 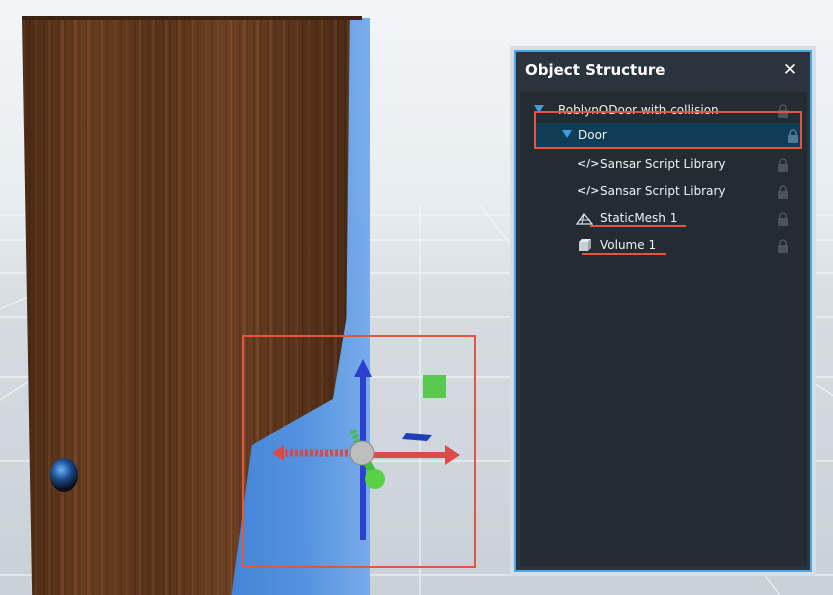 I want to click on tree-item-volume: Volume 1, so click(x=663, y=246).